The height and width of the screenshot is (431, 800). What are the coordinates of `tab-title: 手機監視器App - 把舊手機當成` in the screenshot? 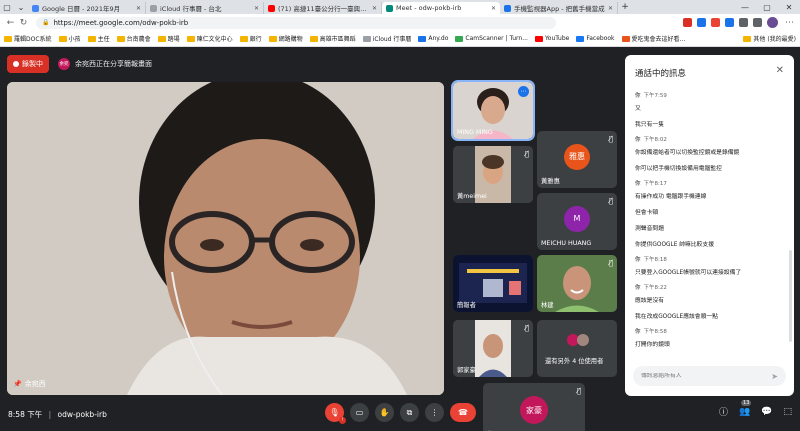 It's located at (559, 9).